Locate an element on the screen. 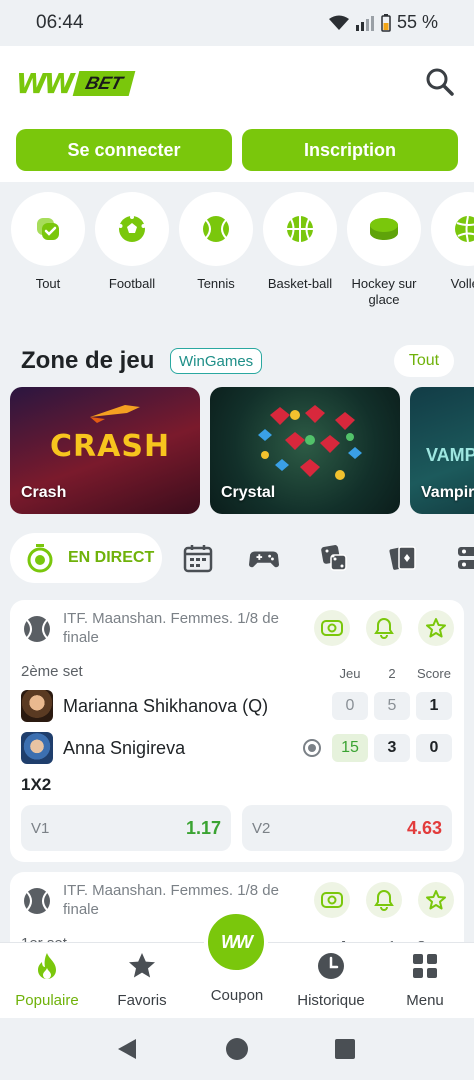 This screenshot has height=1080, width=474. player-name: Marianna Shikhanova (Q) is located at coordinates (166, 705).